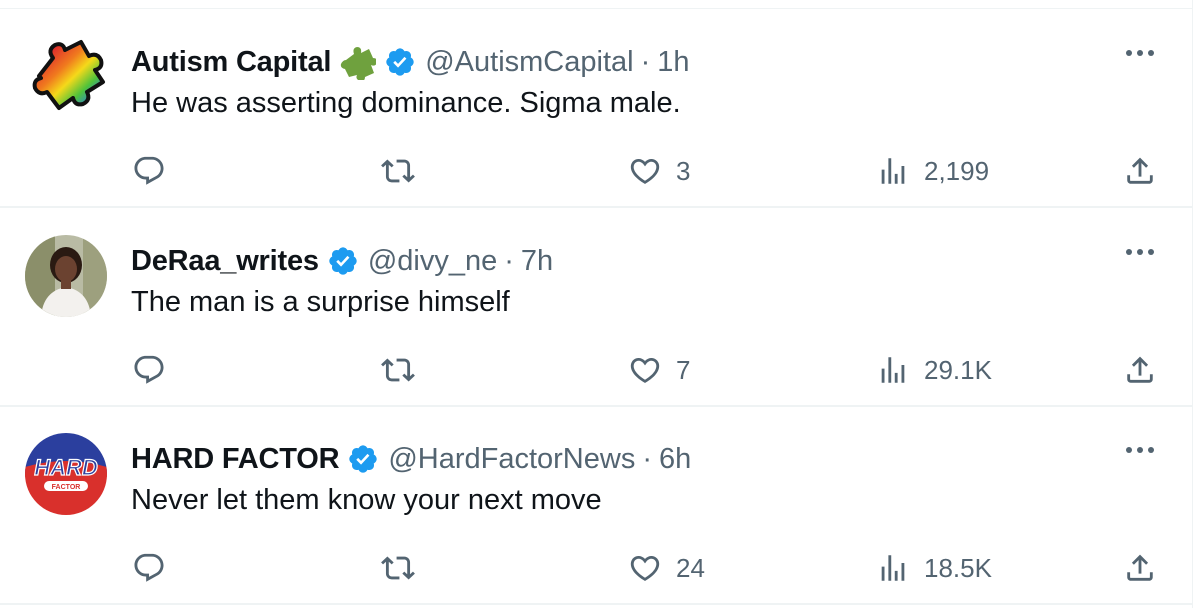 This screenshot has width=1198, height=608. What do you see at coordinates (359, 63) in the screenshot?
I see `green-puzzle-emoji-icon` at bounding box center [359, 63].